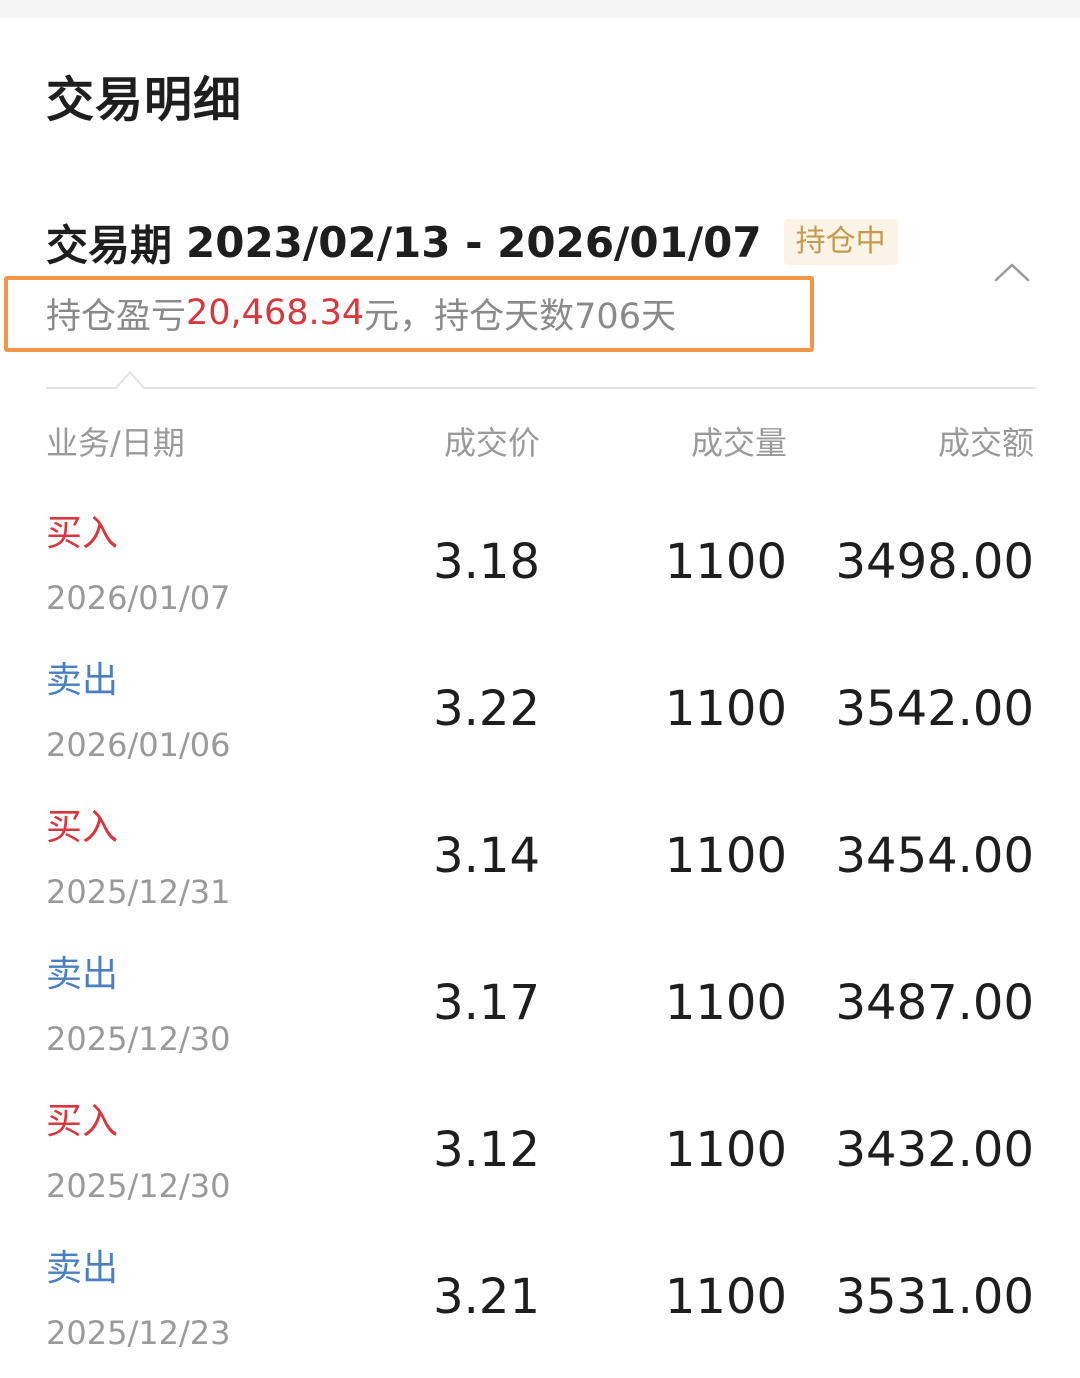 The height and width of the screenshot is (1378, 1080). What do you see at coordinates (520, 316) in the screenshot?
I see `profit-suffix: 元，持仓天数706天` at bounding box center [520, 316].